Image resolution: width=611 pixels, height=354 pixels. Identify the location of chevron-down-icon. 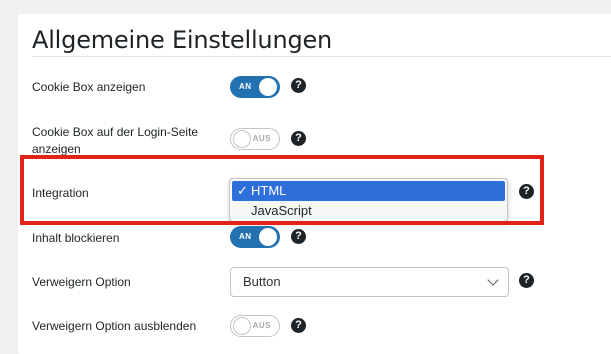
(493, 280).